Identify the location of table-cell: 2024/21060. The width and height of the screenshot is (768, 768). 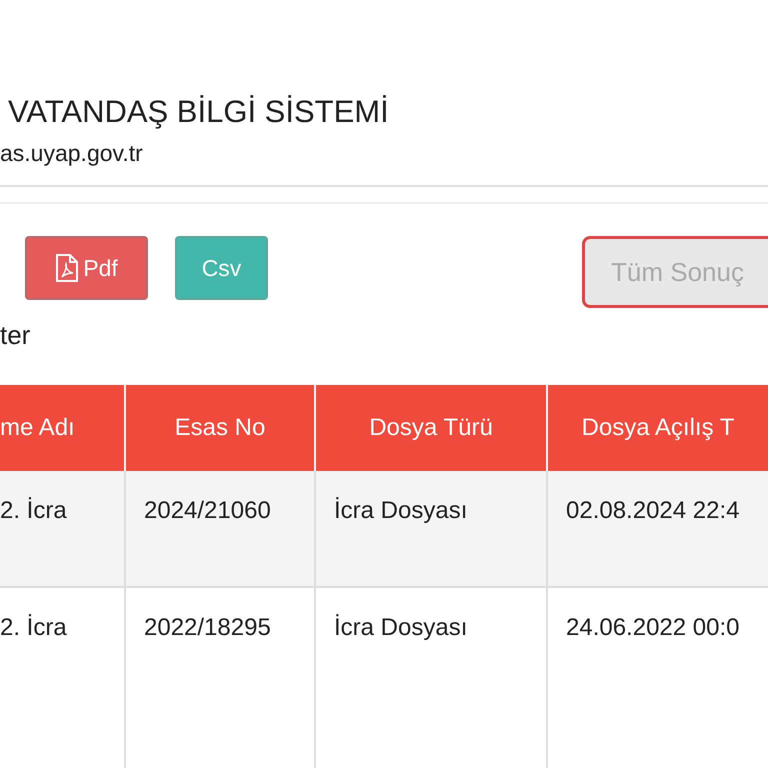
(220, 529).